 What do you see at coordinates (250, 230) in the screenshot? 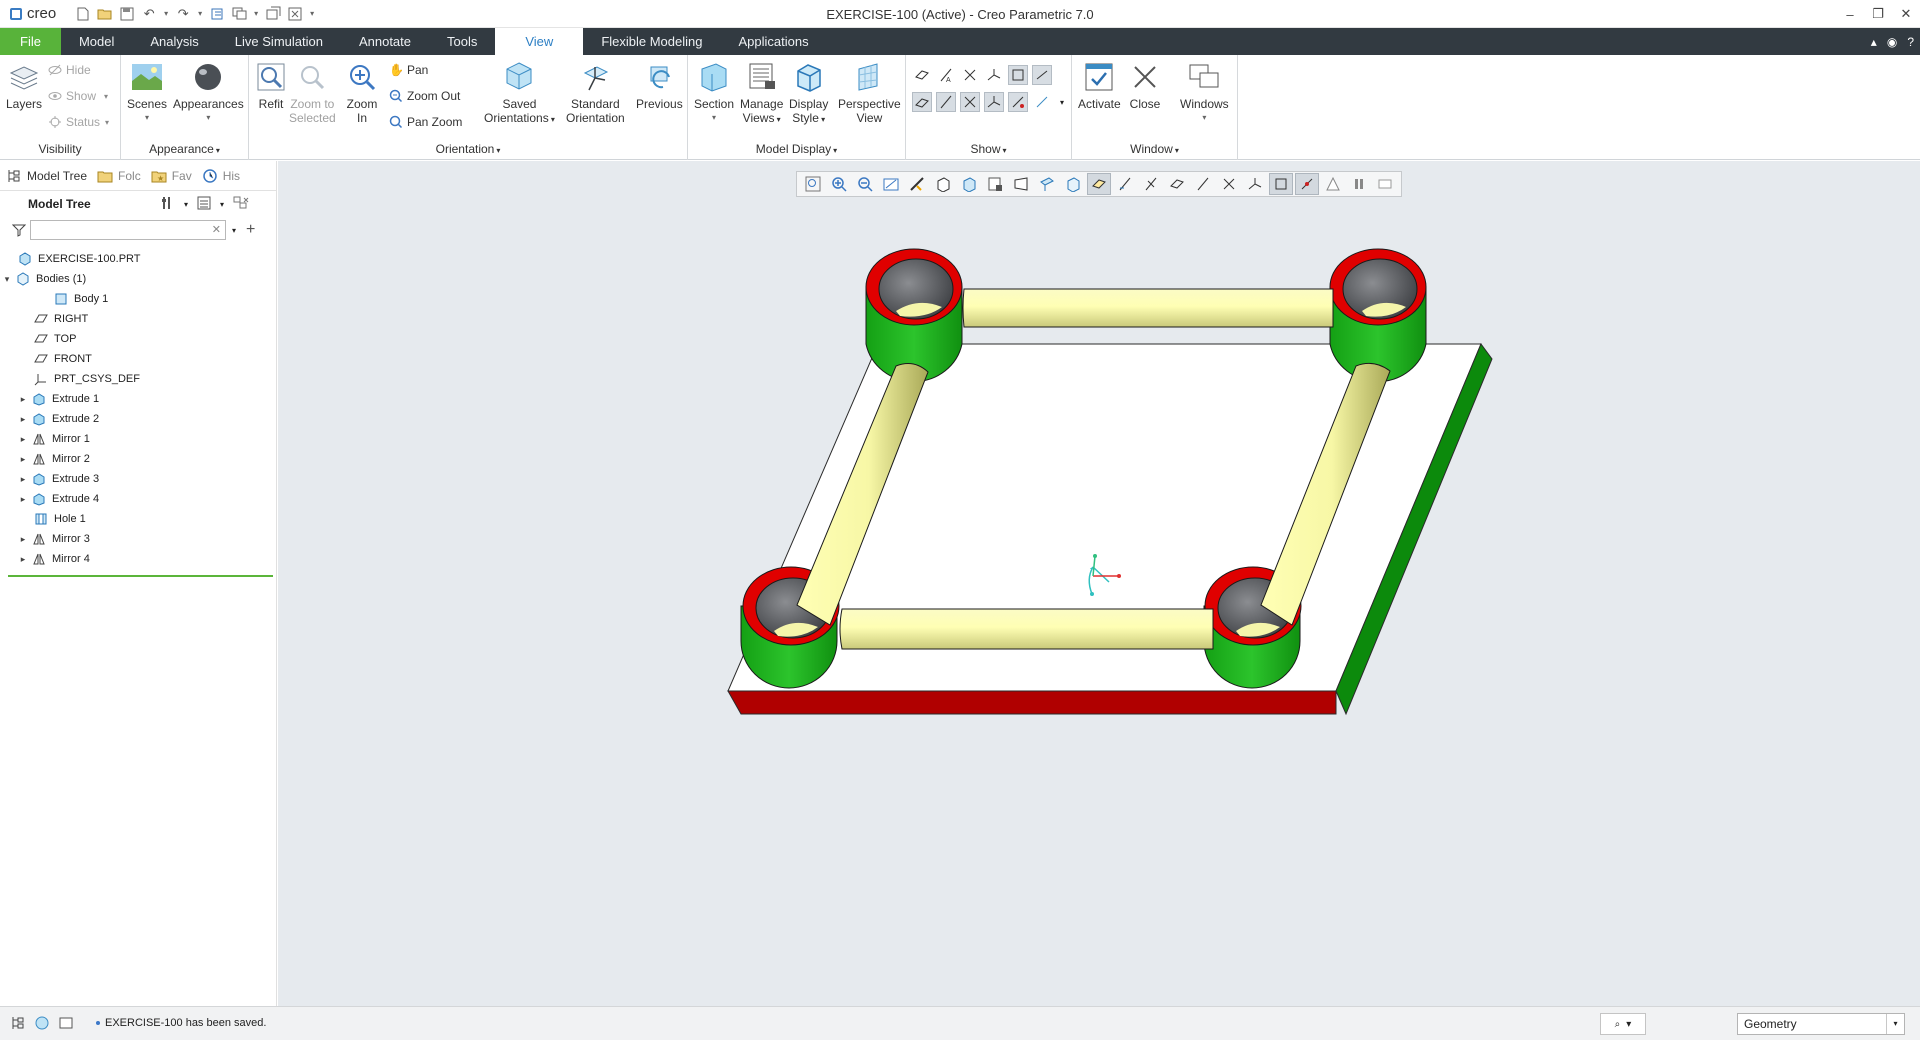
I see `add-filter-icon: +` at bounding box center [250, 230].